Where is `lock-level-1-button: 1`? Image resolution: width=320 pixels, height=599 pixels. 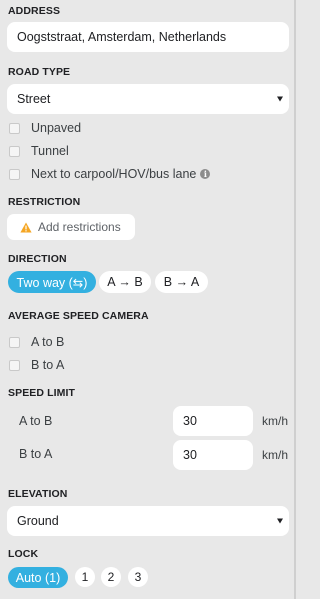
lock-level-1-button: 1 is located at coordinates (85, 577).